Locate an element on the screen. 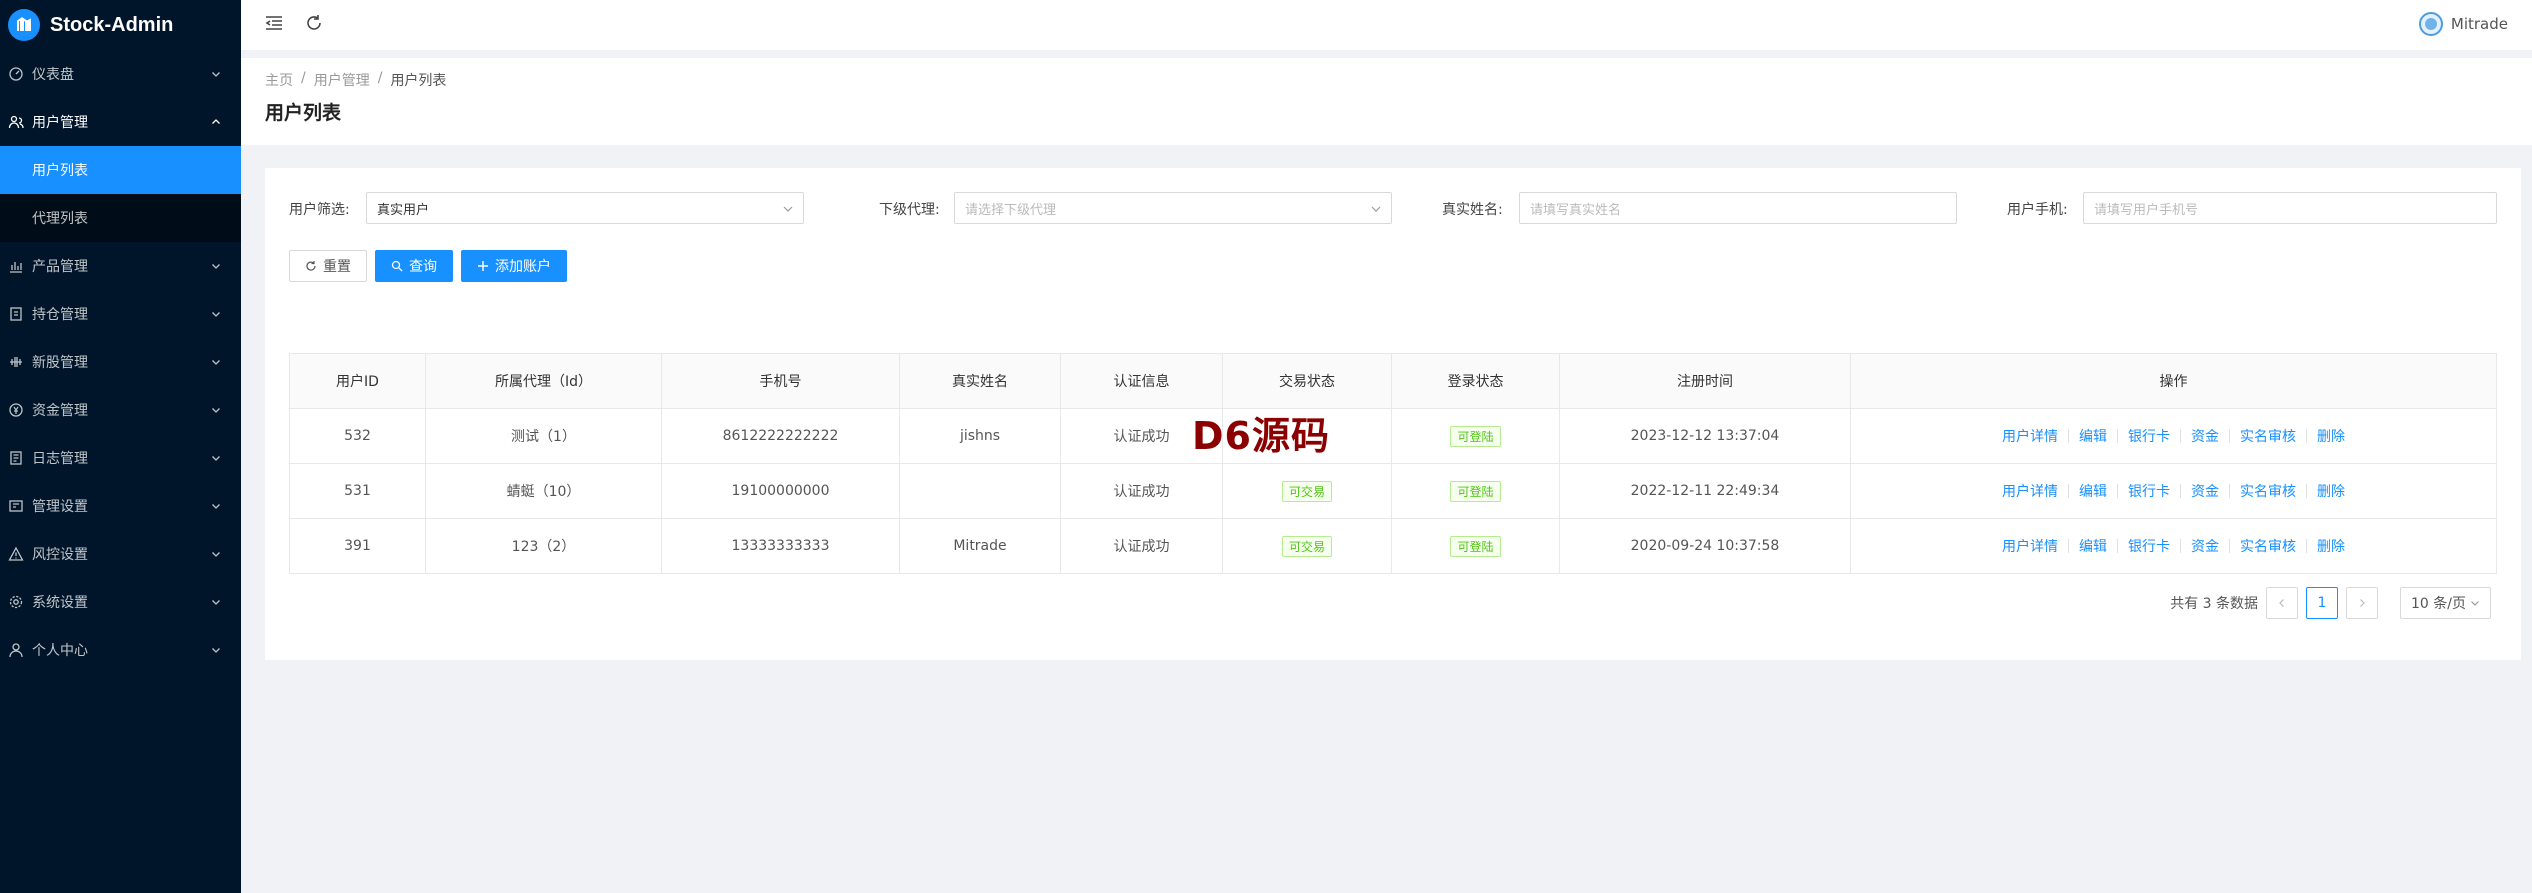  sidebar-item-gear: 系统设置 is located at coordinates (120, 602).